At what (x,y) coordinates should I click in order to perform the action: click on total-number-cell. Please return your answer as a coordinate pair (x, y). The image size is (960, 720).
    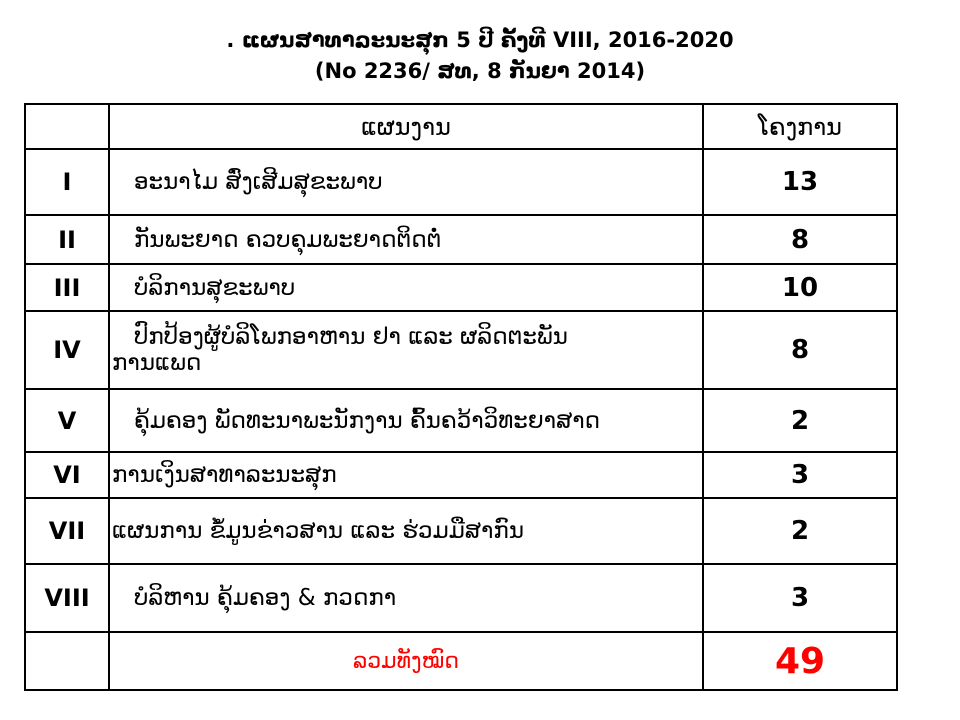
    Looking at the image, I should click on (67, 661).